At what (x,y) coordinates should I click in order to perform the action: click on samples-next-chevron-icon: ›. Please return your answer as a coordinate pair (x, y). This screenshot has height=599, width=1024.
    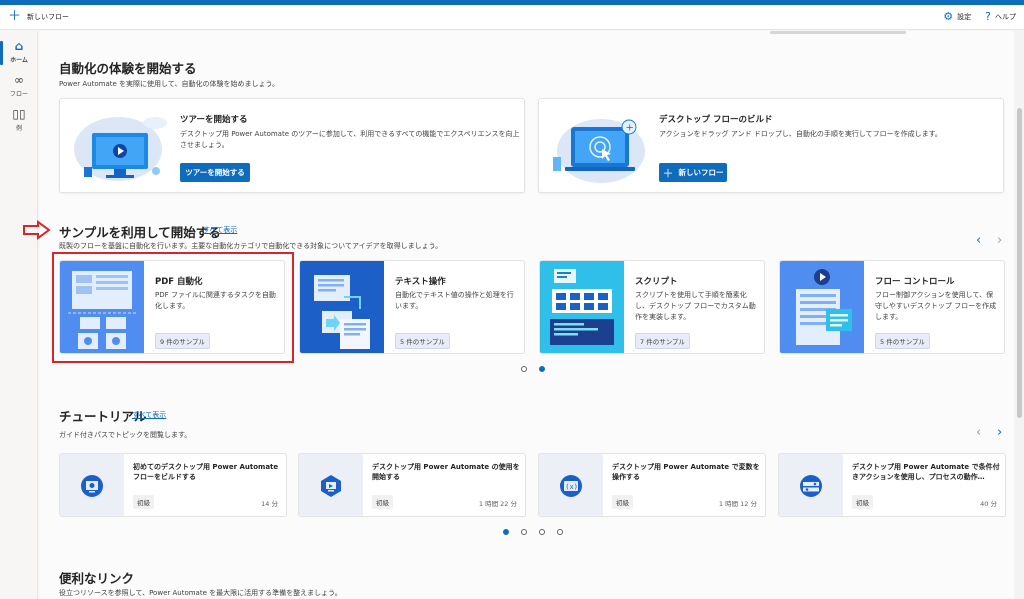
    Looking at the image, I should click on (999, 240).